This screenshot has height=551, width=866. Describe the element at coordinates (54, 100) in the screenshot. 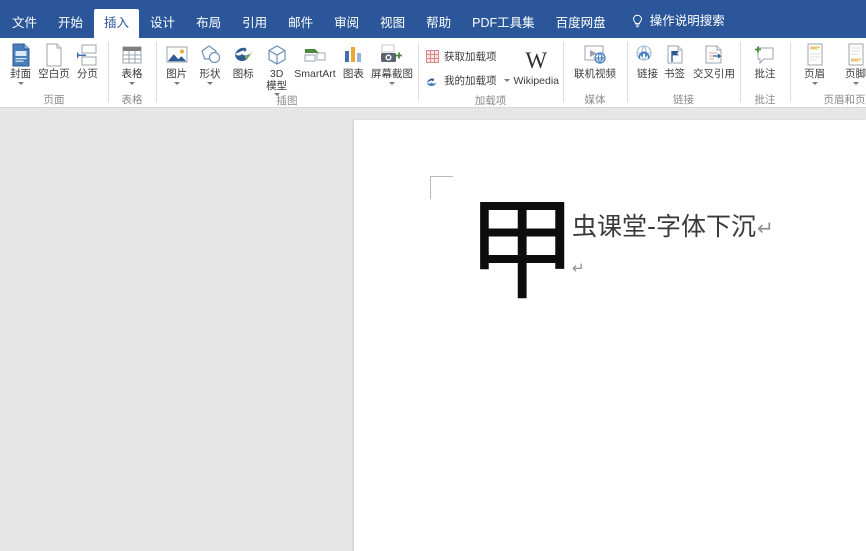

I see `ribbon-group-pages-label: 页面` at that location.